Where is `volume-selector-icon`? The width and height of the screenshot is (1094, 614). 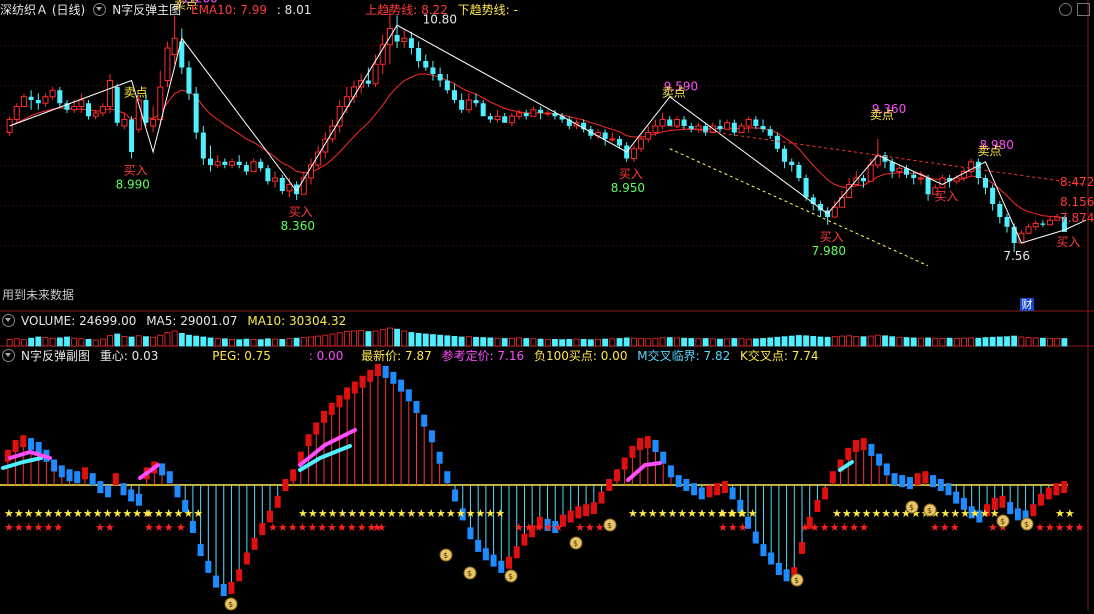
volume-selector-icon is located at coordinates (8, 320).